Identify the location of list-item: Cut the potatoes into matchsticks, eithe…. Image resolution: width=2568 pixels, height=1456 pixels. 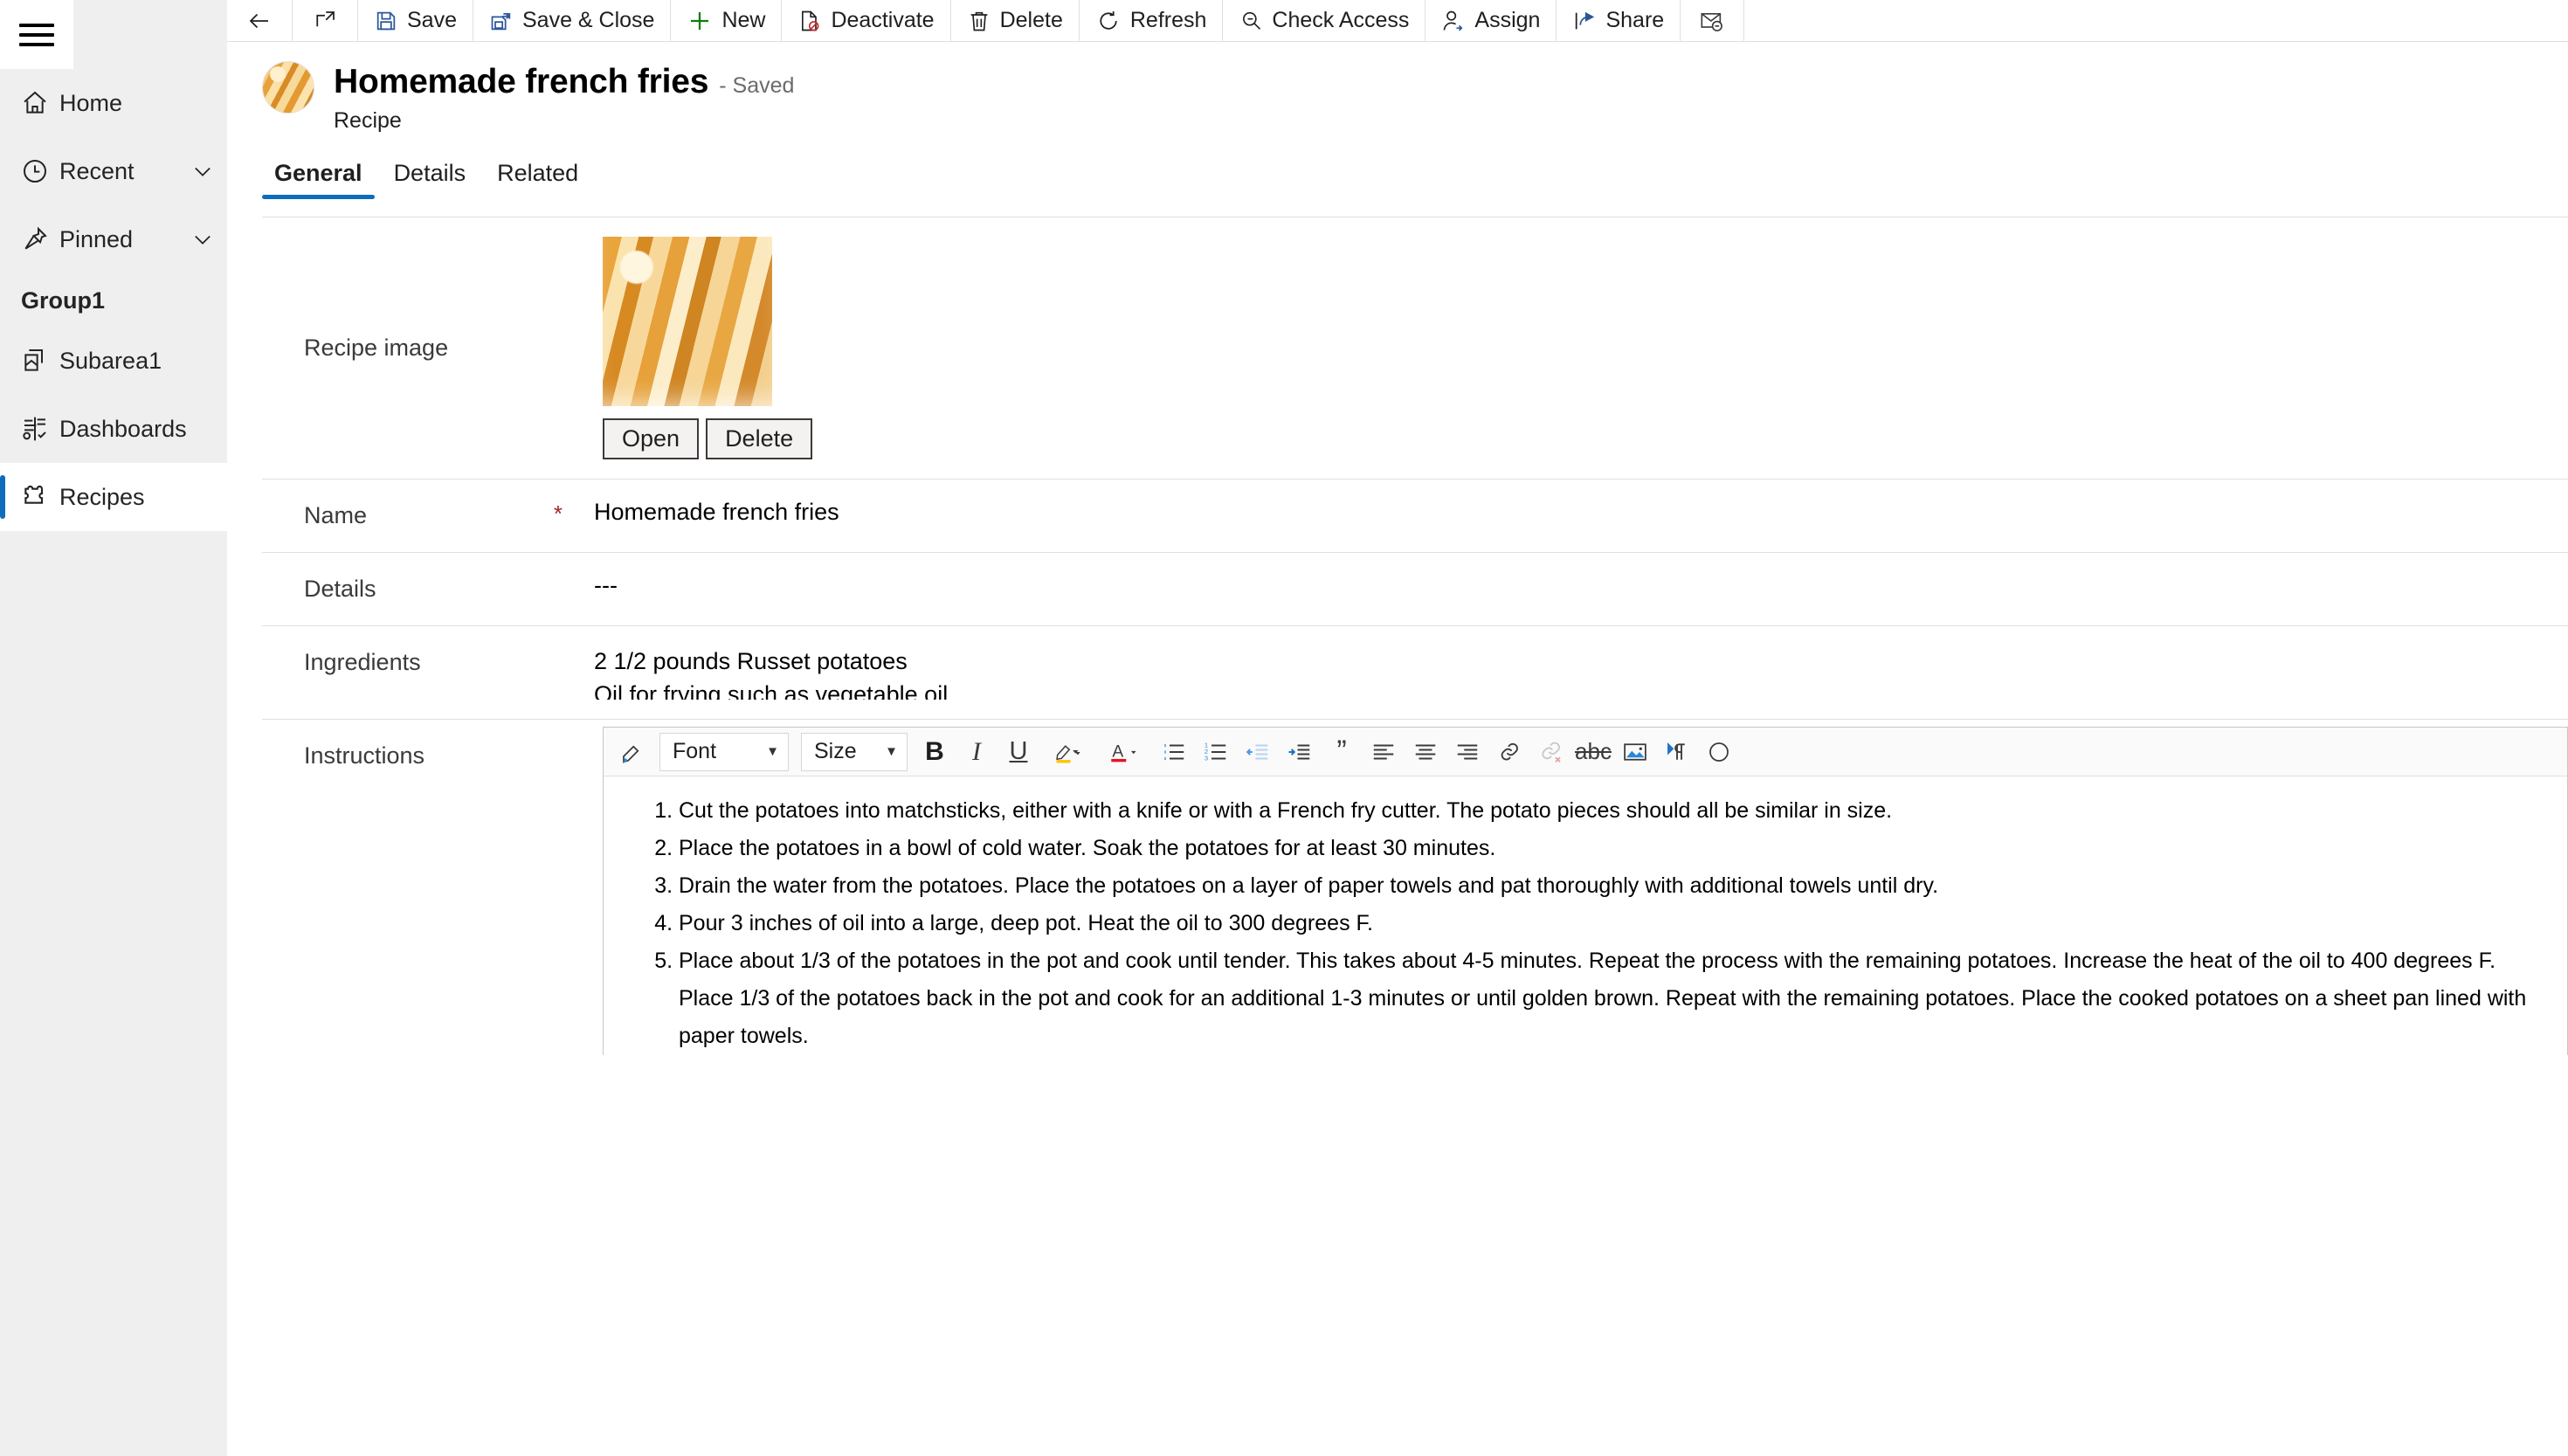
(1623, 811).